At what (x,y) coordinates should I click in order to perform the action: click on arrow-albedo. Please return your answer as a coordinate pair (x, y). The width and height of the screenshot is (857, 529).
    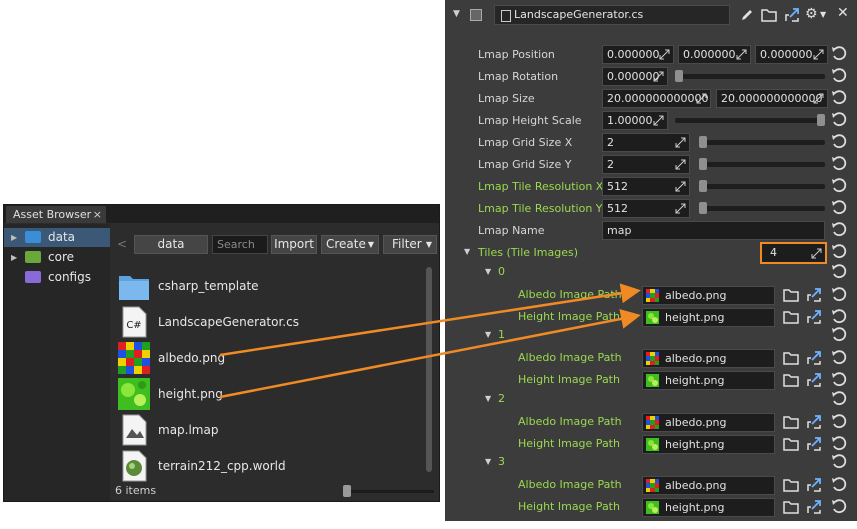
    Looking at the image, I should click on (430, 320).